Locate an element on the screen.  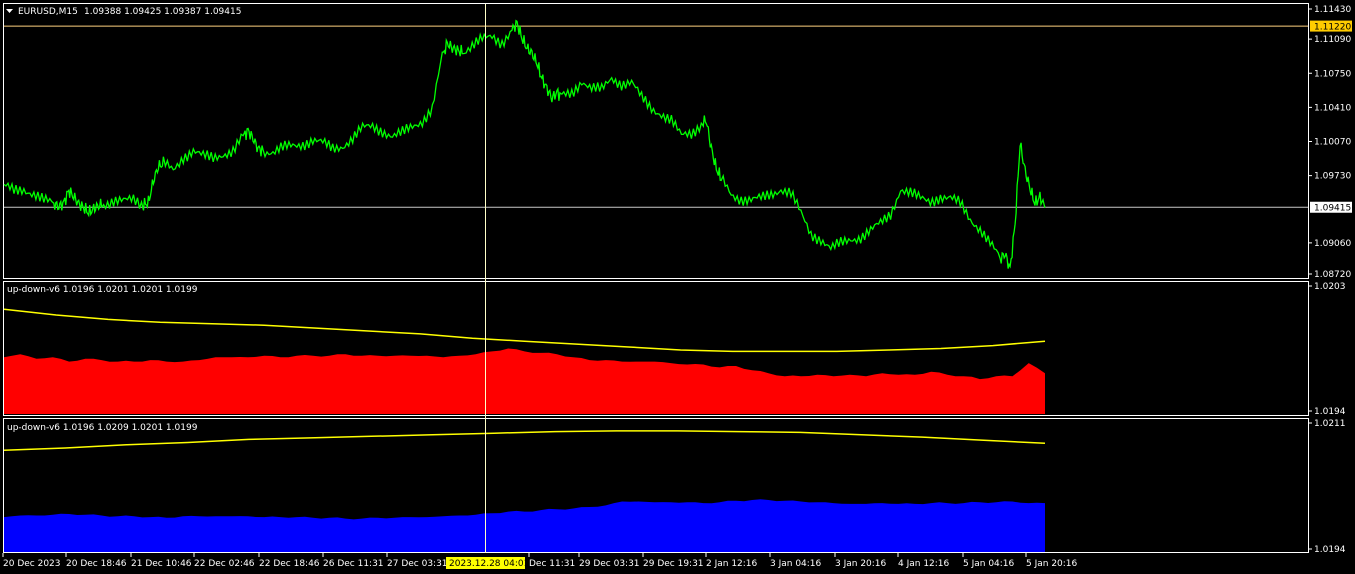
time-axis-label: 22 Dec 02:46 is located at coordinates (224, 564).